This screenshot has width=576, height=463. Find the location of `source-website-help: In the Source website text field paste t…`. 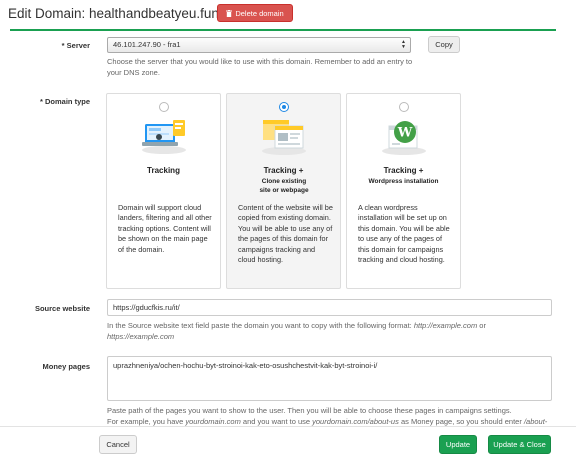

source-website-help: In the Source website text field paste t… is located at coordinates (329, 331).